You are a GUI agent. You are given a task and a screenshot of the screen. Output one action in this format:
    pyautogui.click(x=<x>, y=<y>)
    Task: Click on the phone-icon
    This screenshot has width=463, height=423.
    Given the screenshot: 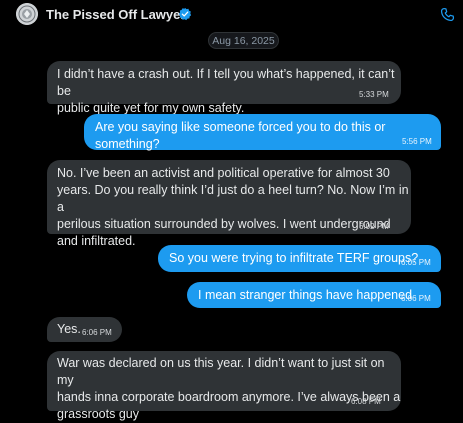 What is the action you would take?
    pyautogui.click(x=447, y=14)
    